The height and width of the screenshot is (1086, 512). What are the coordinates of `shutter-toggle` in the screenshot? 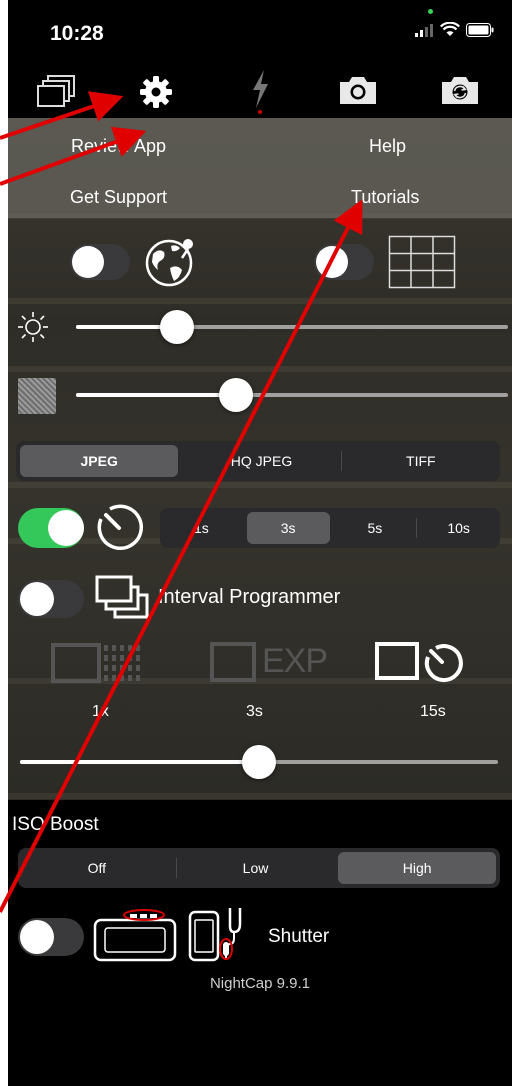 It's located at (51, 937).